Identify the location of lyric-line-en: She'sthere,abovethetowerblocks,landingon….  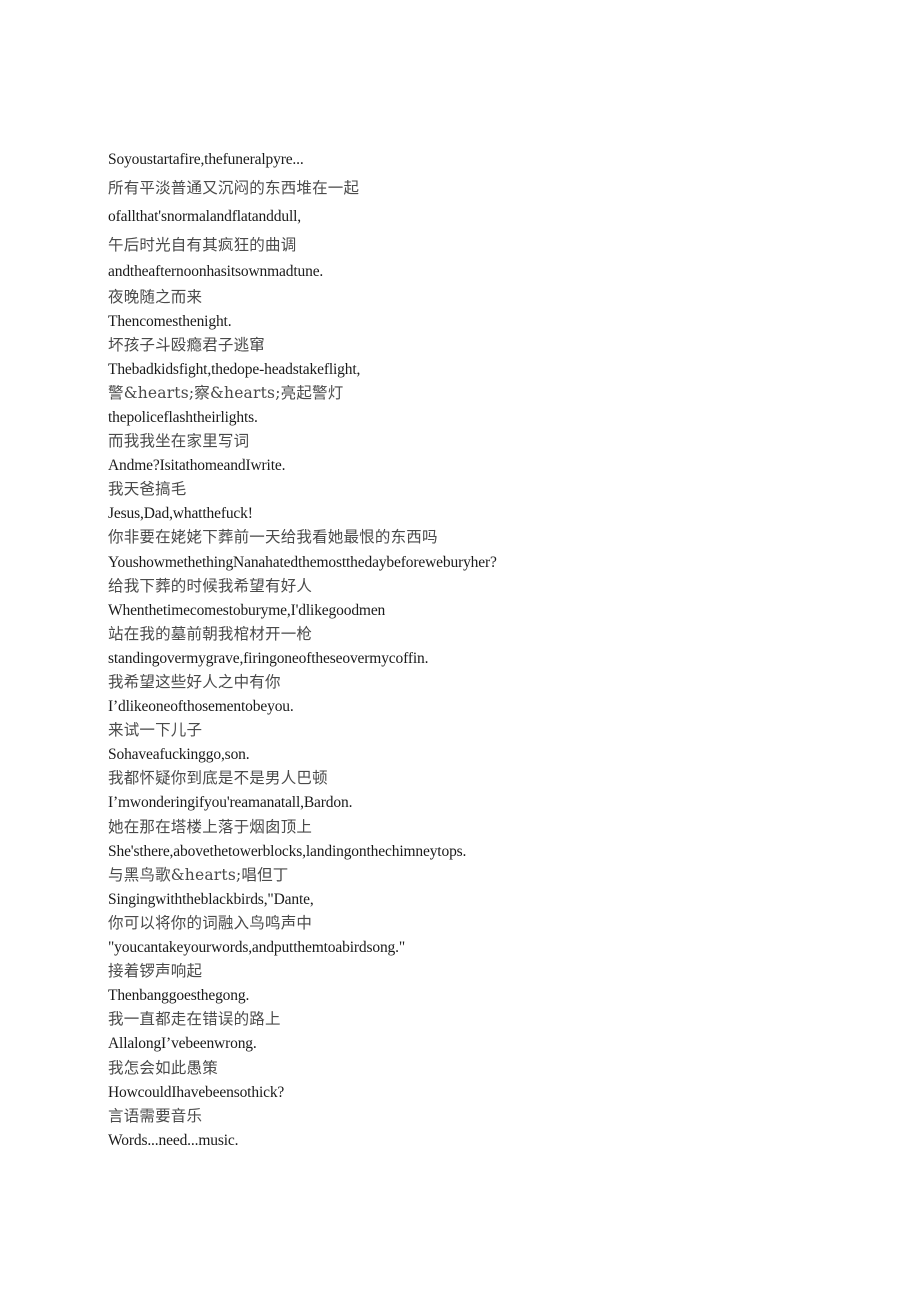
(287, 851).